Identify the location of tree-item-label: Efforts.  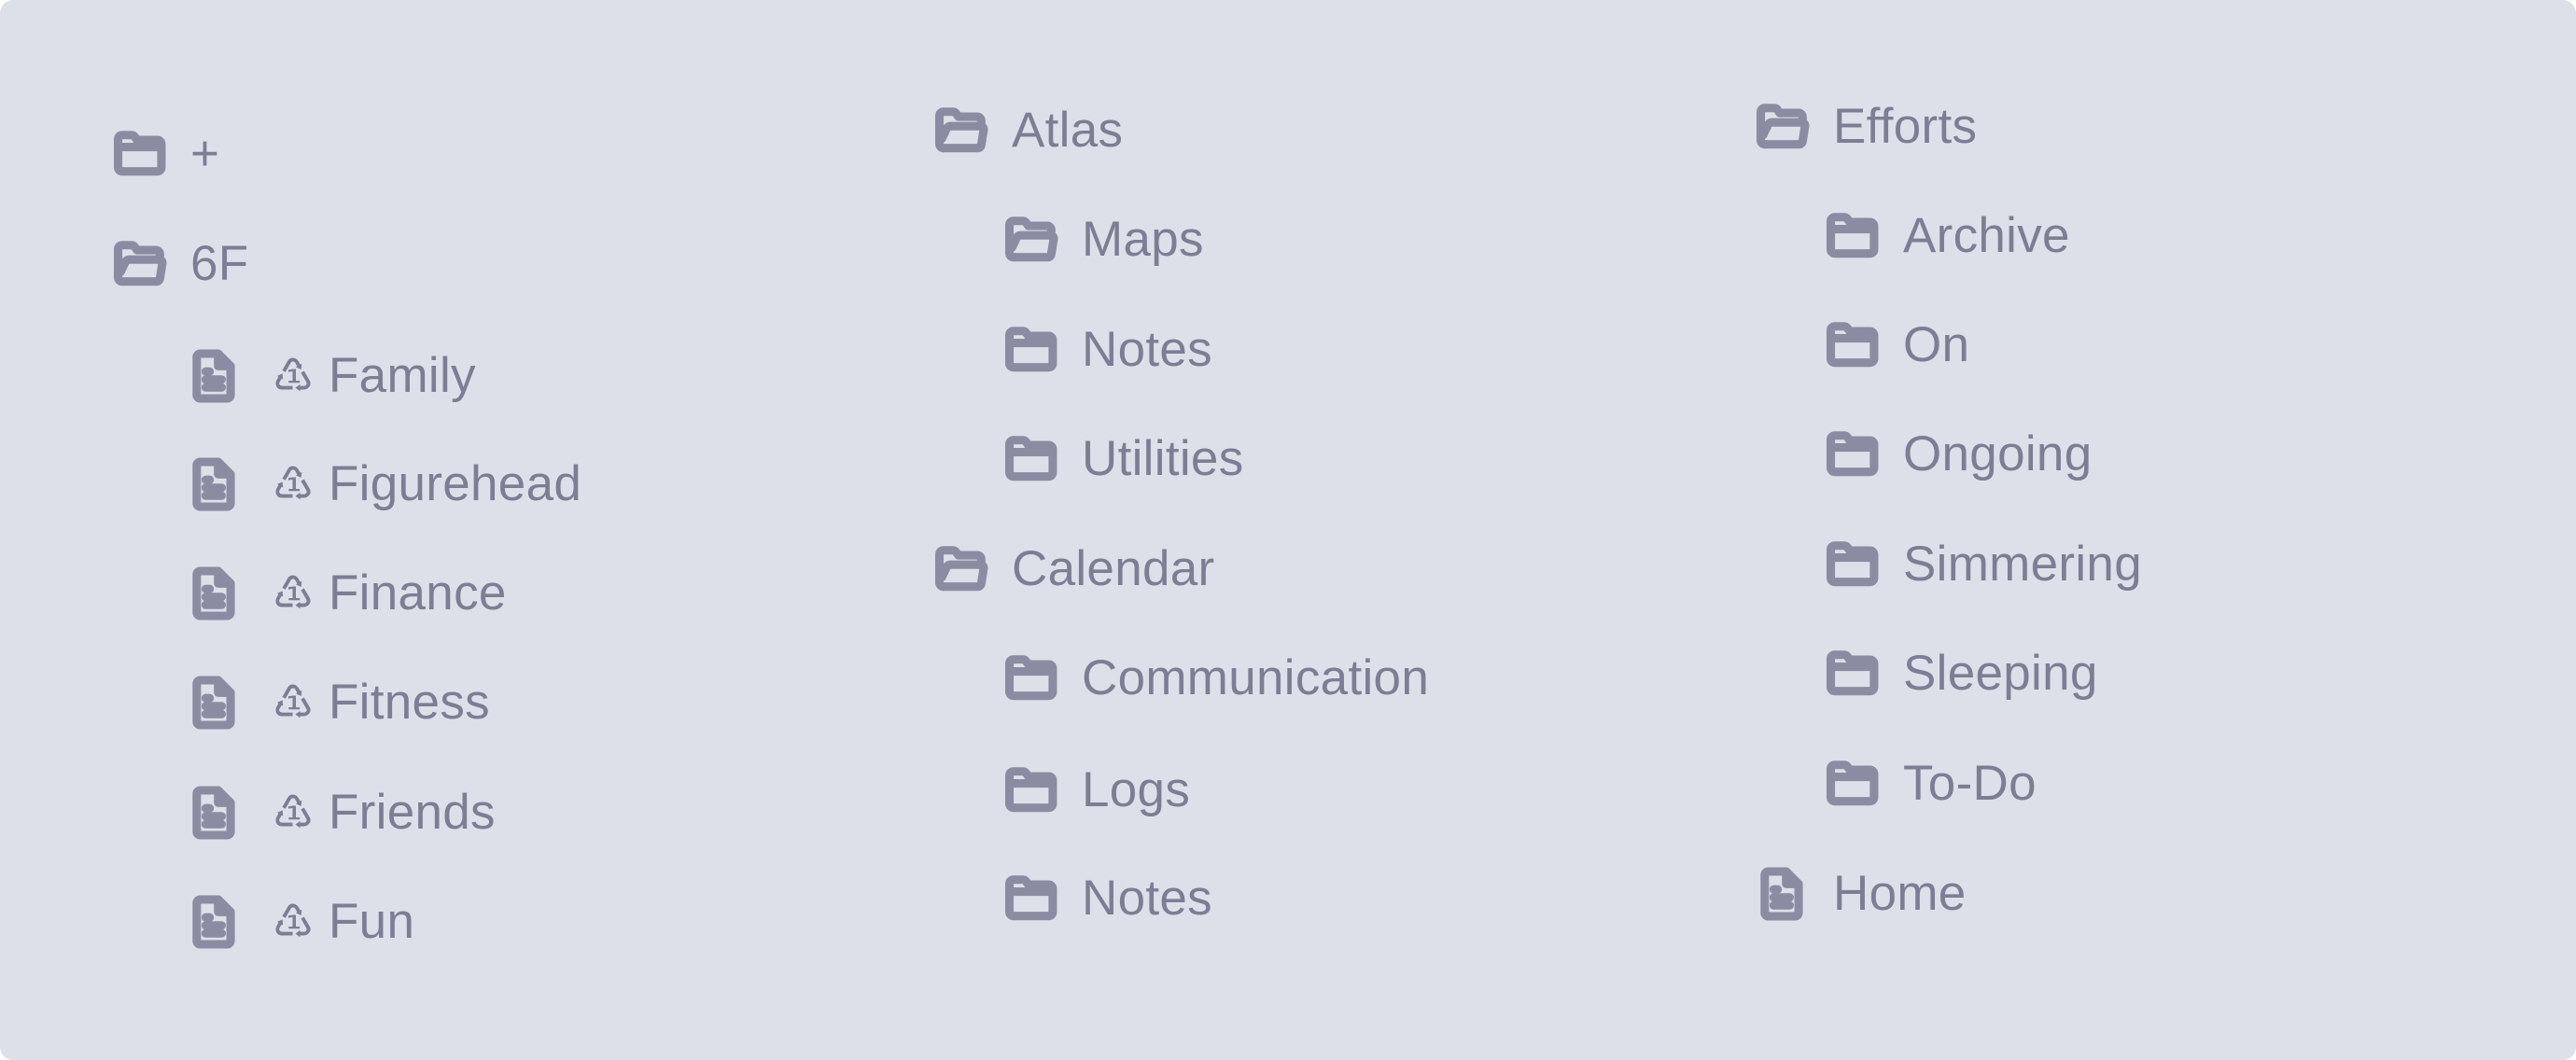
(1905, 126).